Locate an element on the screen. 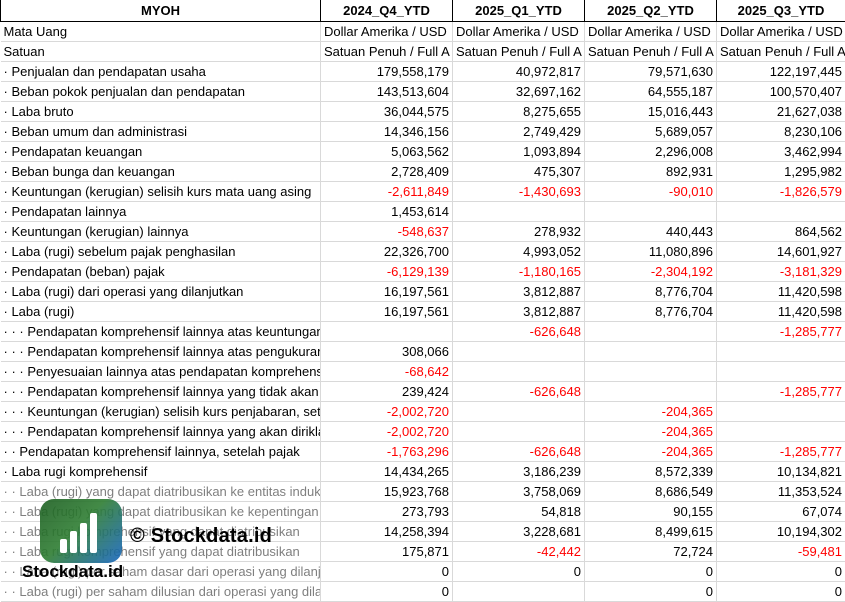 This screenshot has height=602, width=845. value-cell: 278,932 is located at coordinates (519, 232).